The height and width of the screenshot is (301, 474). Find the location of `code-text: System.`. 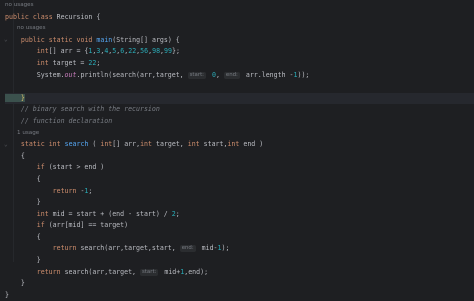

code-text: System. is located at coordinates (35, 74).